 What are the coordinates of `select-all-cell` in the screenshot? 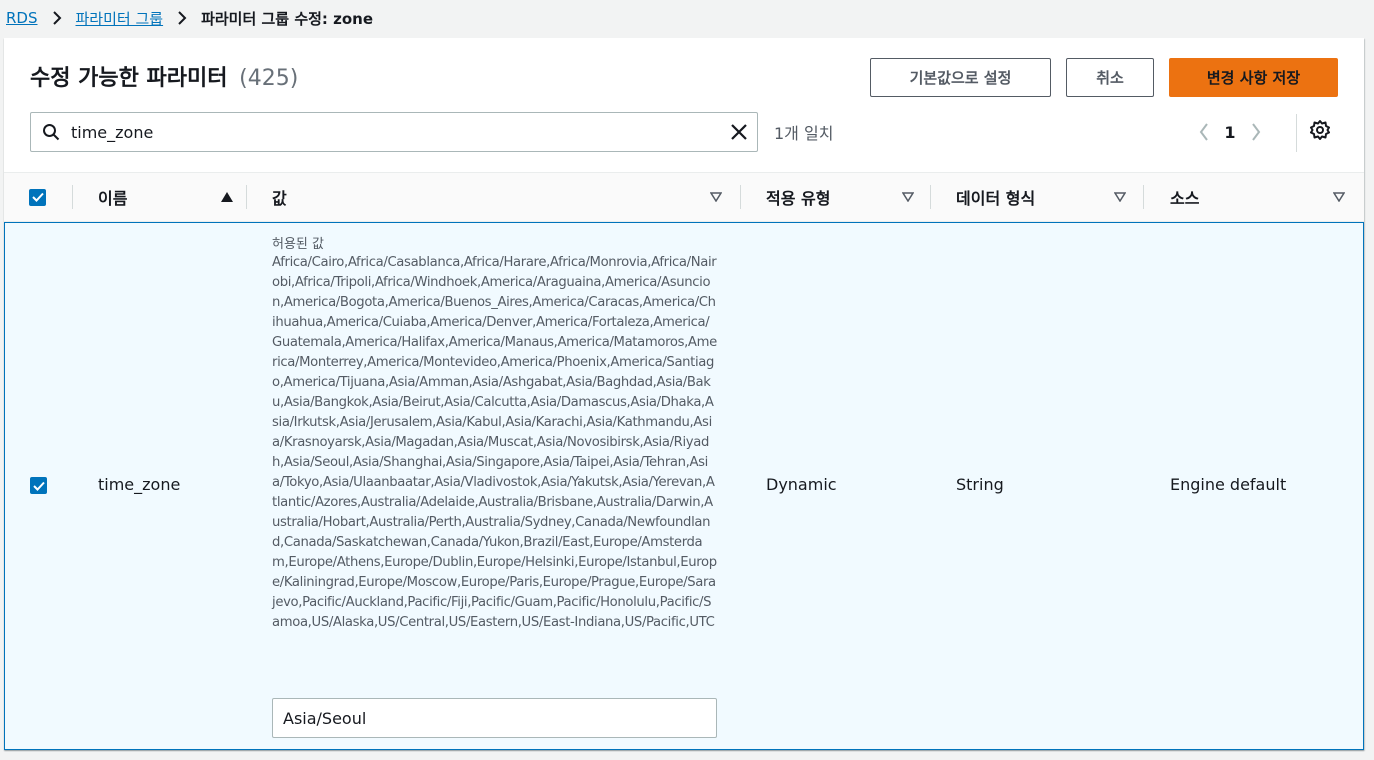 It's located at (39, 197).